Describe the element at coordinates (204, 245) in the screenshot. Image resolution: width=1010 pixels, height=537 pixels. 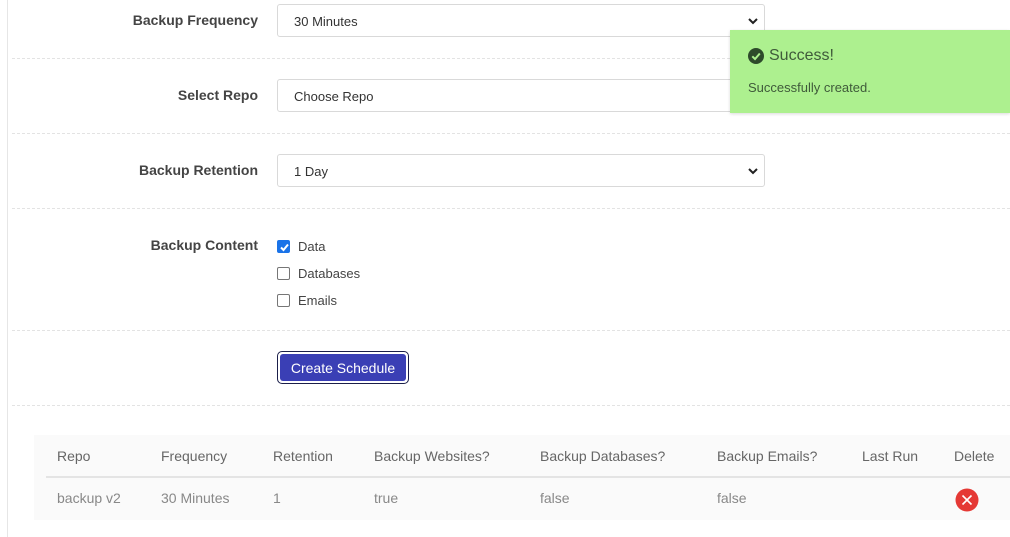
I see `content-label: Backup Content` at that location.